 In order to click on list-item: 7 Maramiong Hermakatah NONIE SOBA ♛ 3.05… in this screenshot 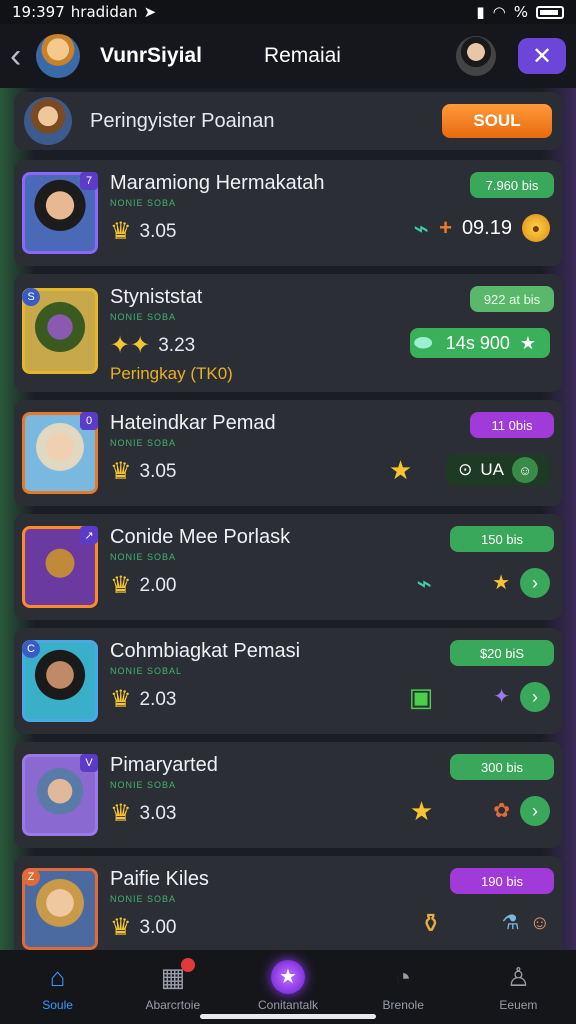, I will do `click(288, 213)`.